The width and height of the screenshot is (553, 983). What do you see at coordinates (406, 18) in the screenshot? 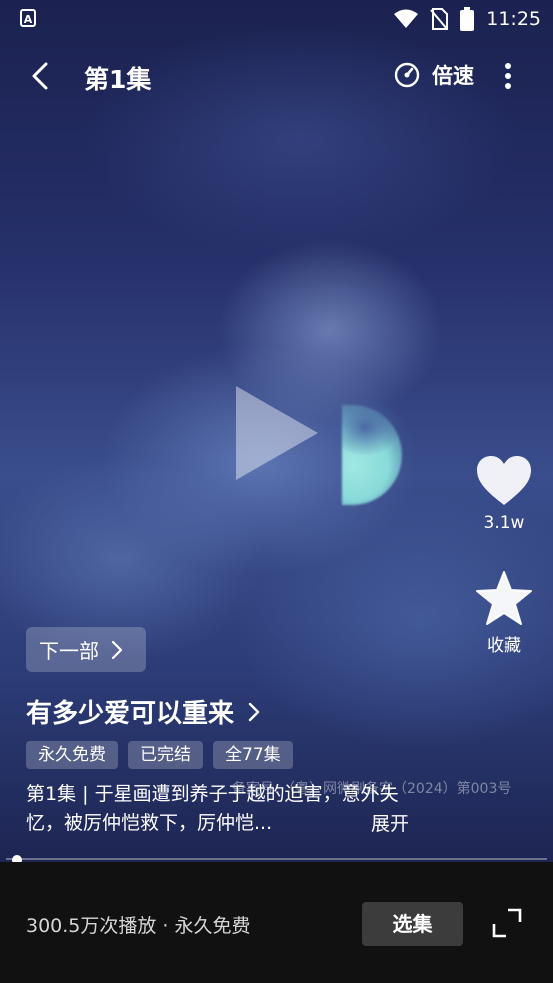
I see `wifi-icon` at bounding box center [406, 18].